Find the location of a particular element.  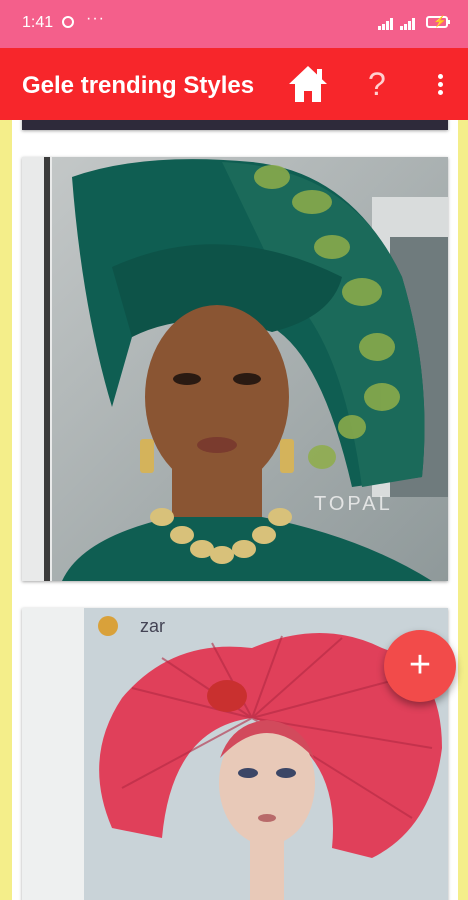

status-bar: 1:41 ··· ⚡ is located at coordinates (234, 24).